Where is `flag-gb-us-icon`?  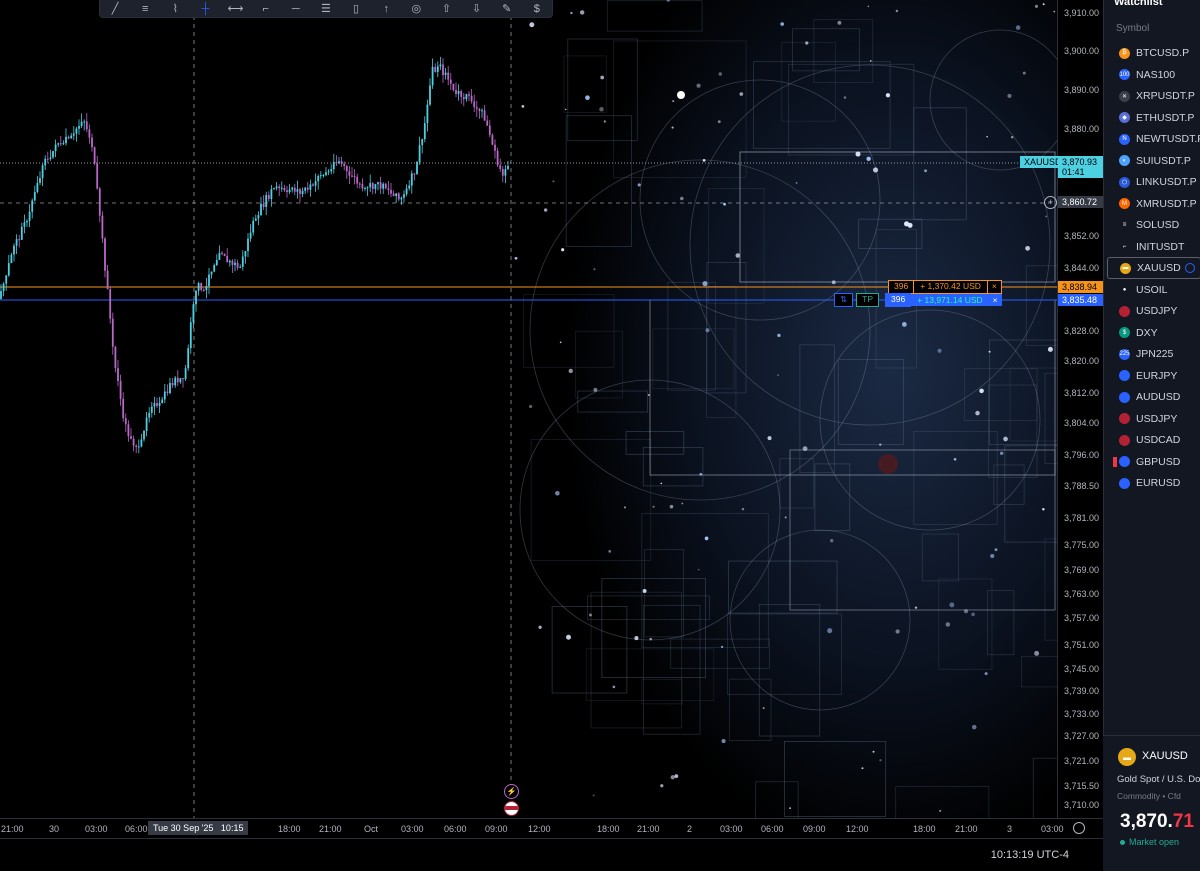 flag-gb-us-icon is located at coordinates (1124, 461).